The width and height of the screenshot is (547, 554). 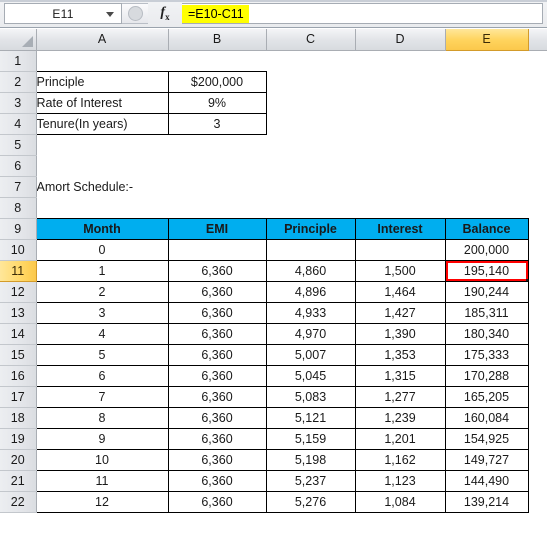 I want to click on cell-d11-interest: 1,500, so click(x=400, y=270).